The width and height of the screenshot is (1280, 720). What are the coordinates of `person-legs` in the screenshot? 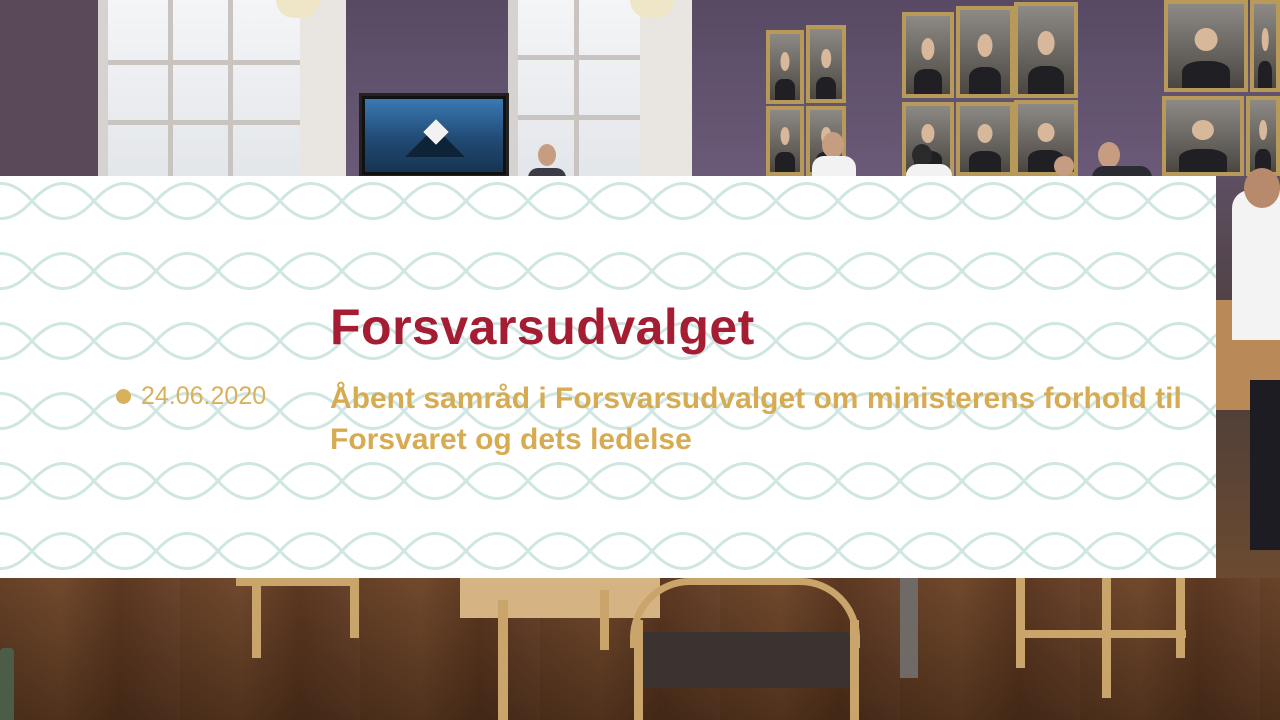 It's located at (1265, 465).